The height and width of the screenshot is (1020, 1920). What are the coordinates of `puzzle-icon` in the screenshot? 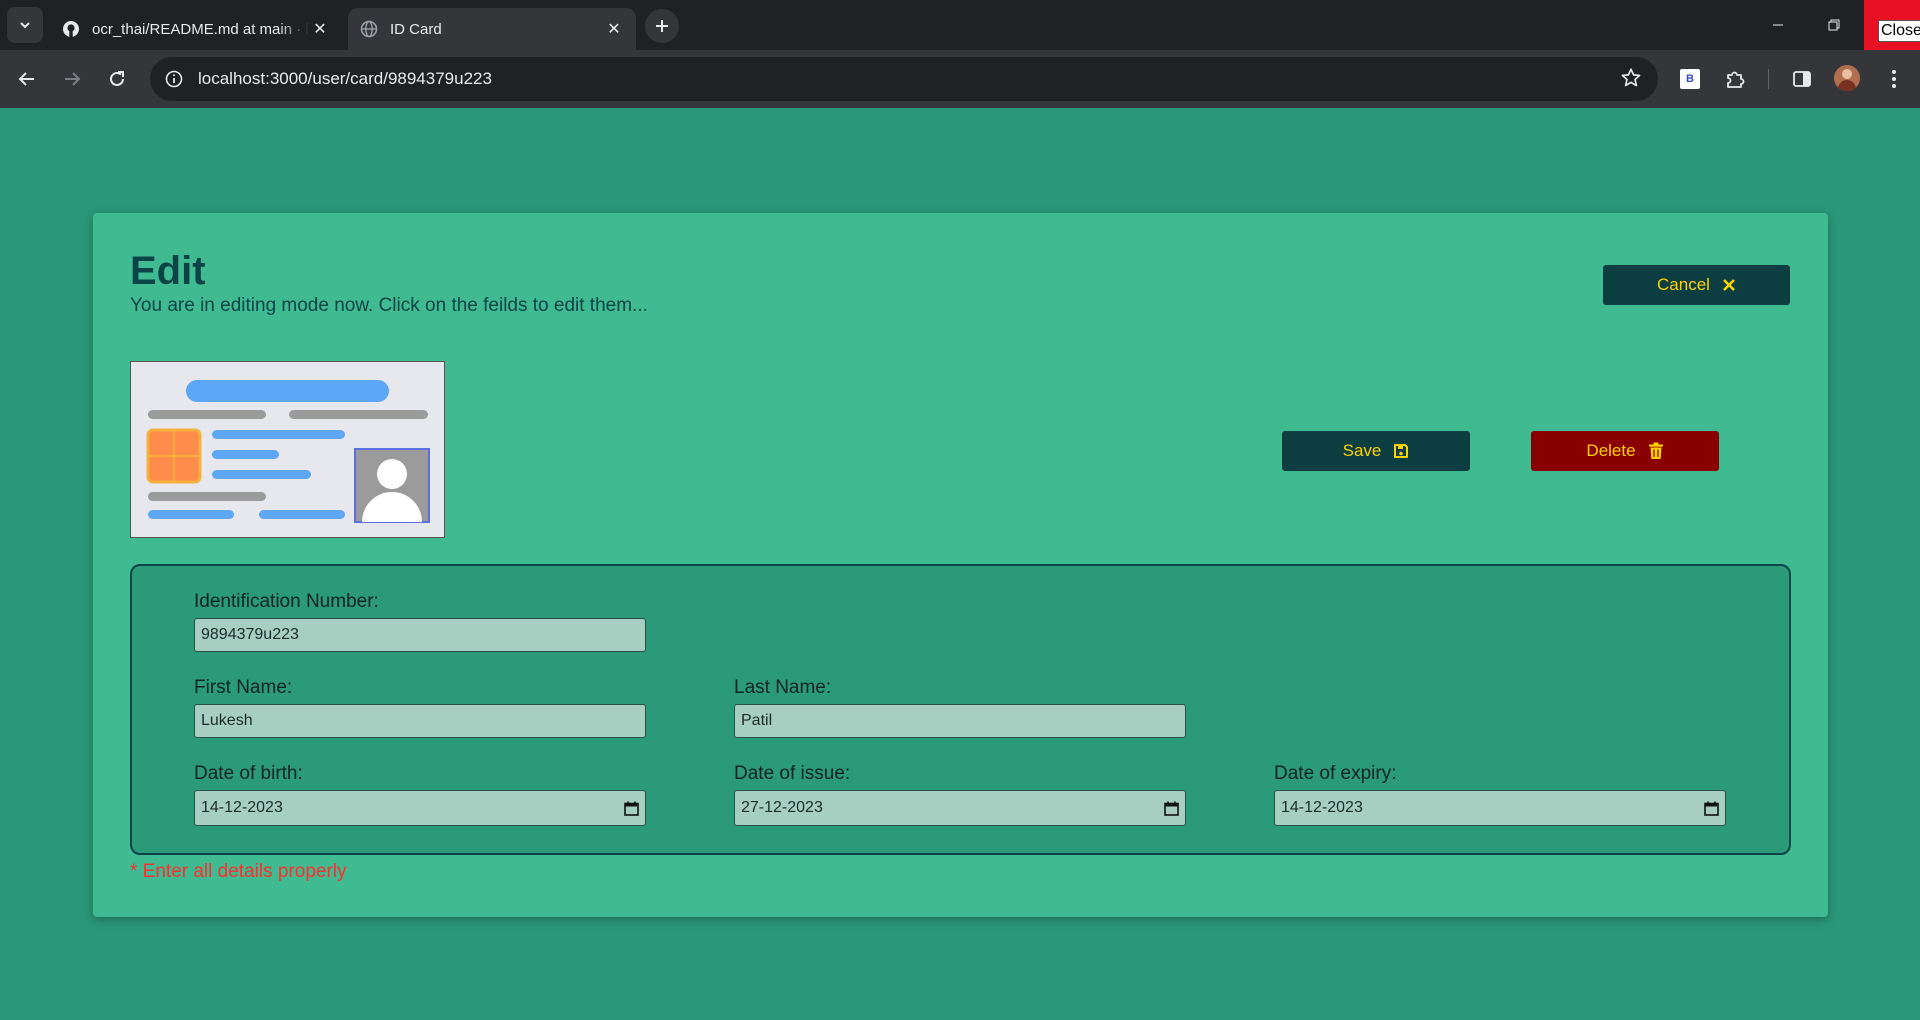 It's located at (1736, 79).